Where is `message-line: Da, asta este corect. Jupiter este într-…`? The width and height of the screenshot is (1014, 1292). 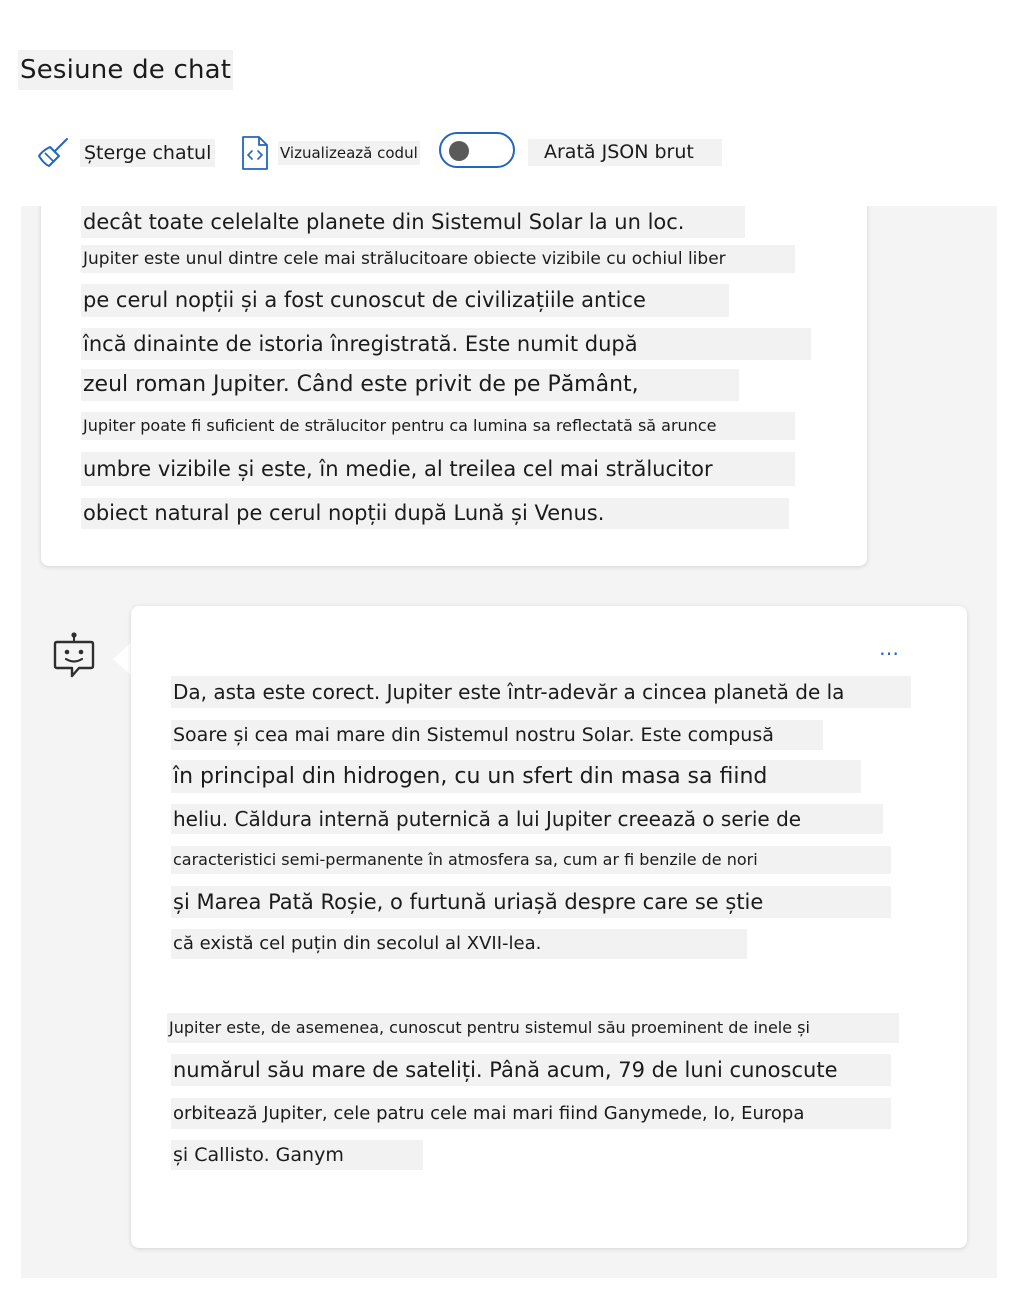 message-line: Da, asta este corect. Jupiter este într-… is located at coordinates (541, 692).